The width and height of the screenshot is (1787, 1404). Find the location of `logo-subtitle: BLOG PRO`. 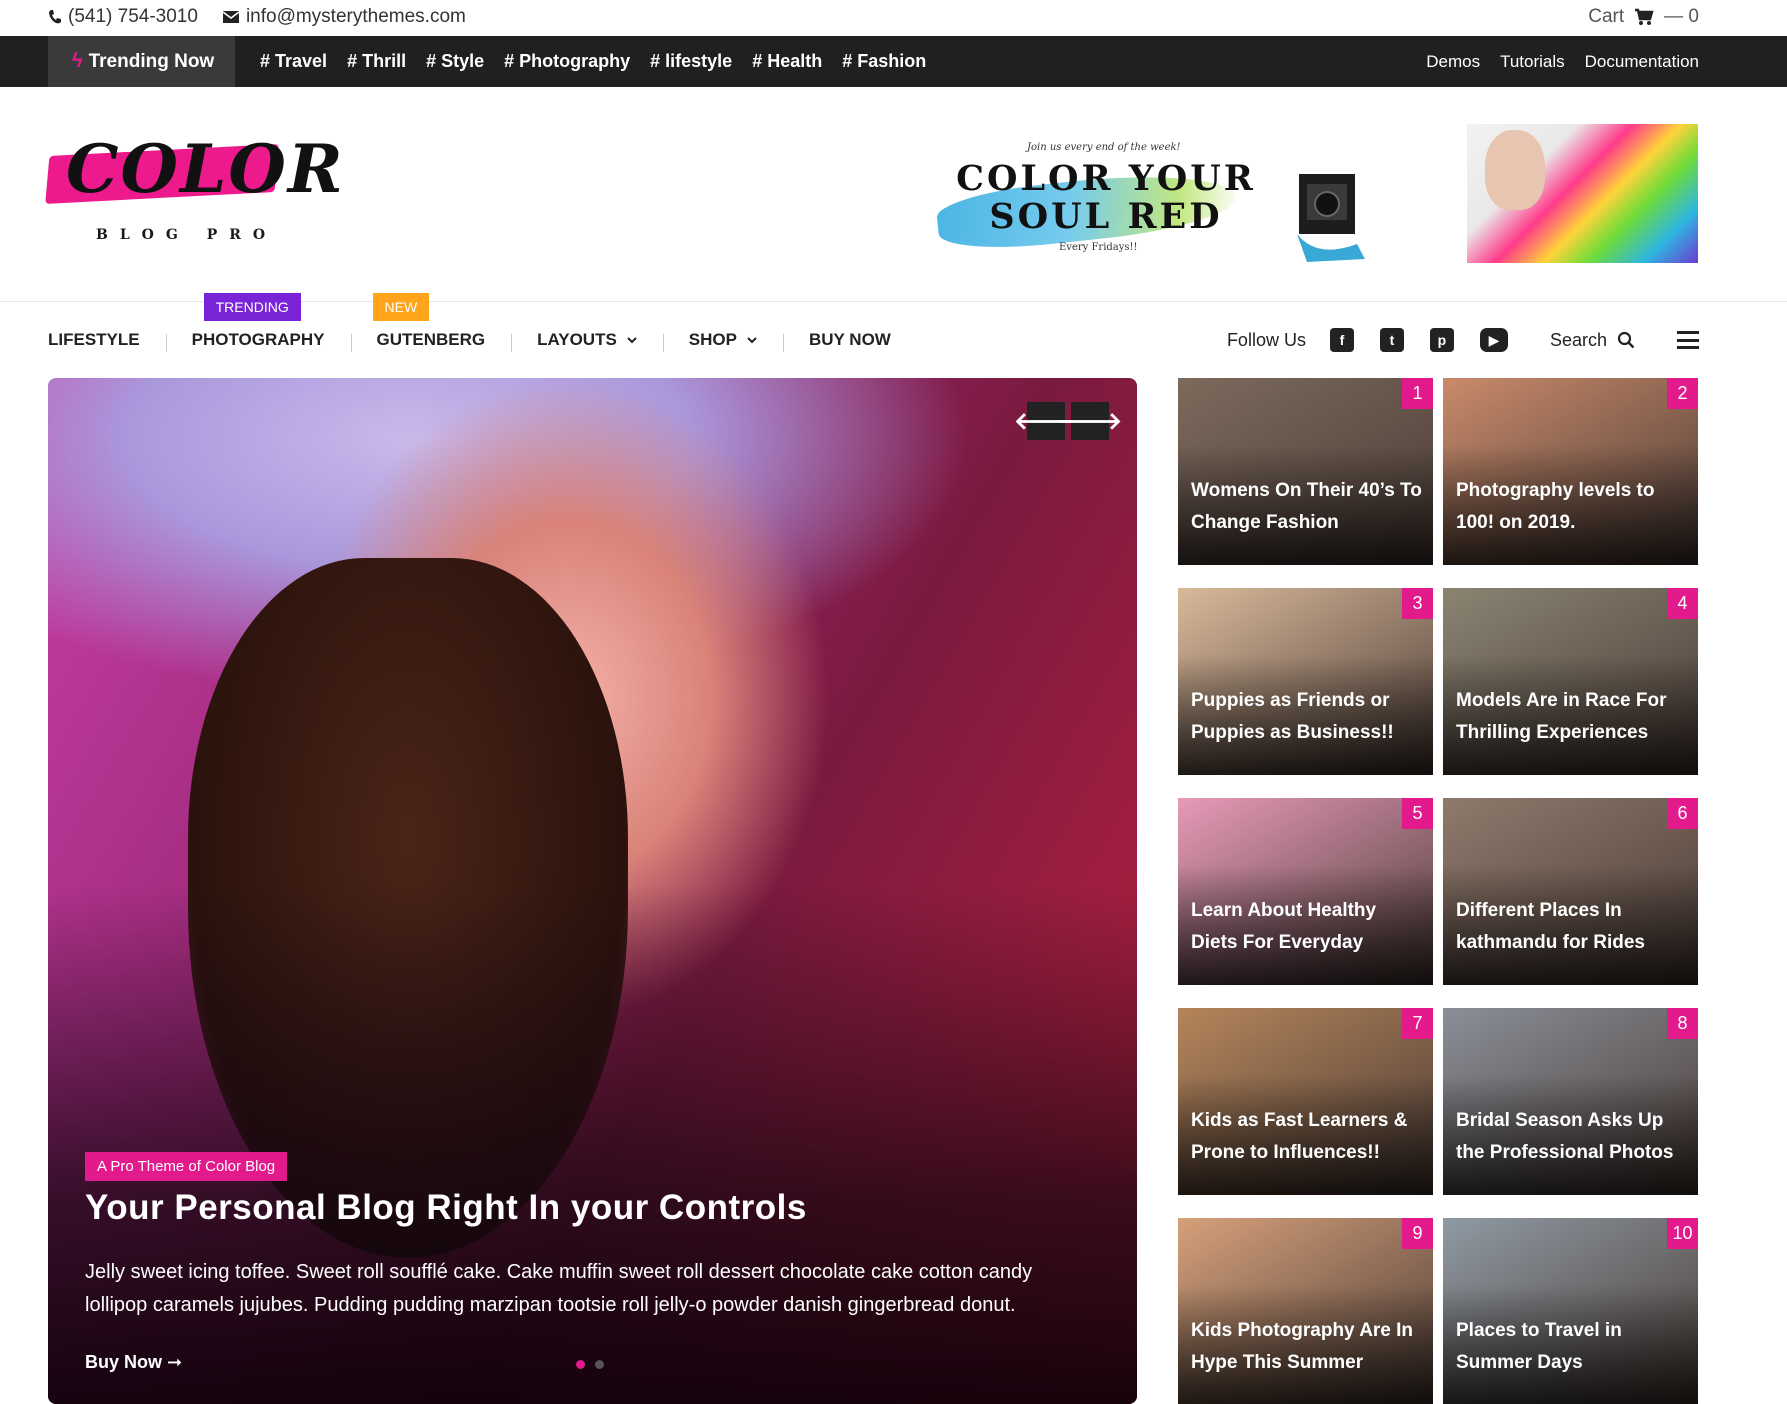

logo-subtitle: BLOG PRO is located at coordinates (187, 235).